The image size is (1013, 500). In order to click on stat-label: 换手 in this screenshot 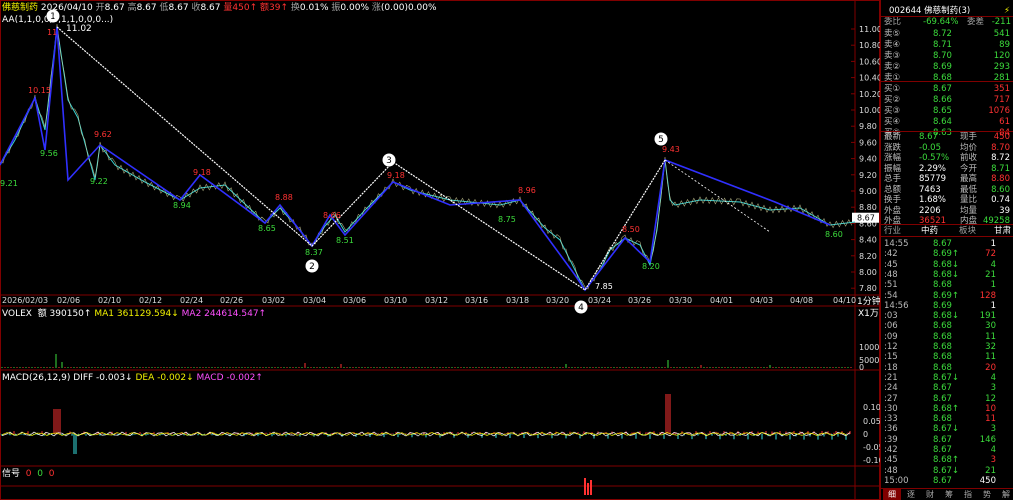, I will do `click(893, 200)`.